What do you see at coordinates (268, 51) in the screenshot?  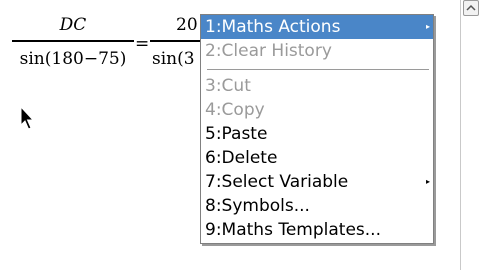 I see `menu-item-label: 2:Clear History` at bounding box center [268, 51].